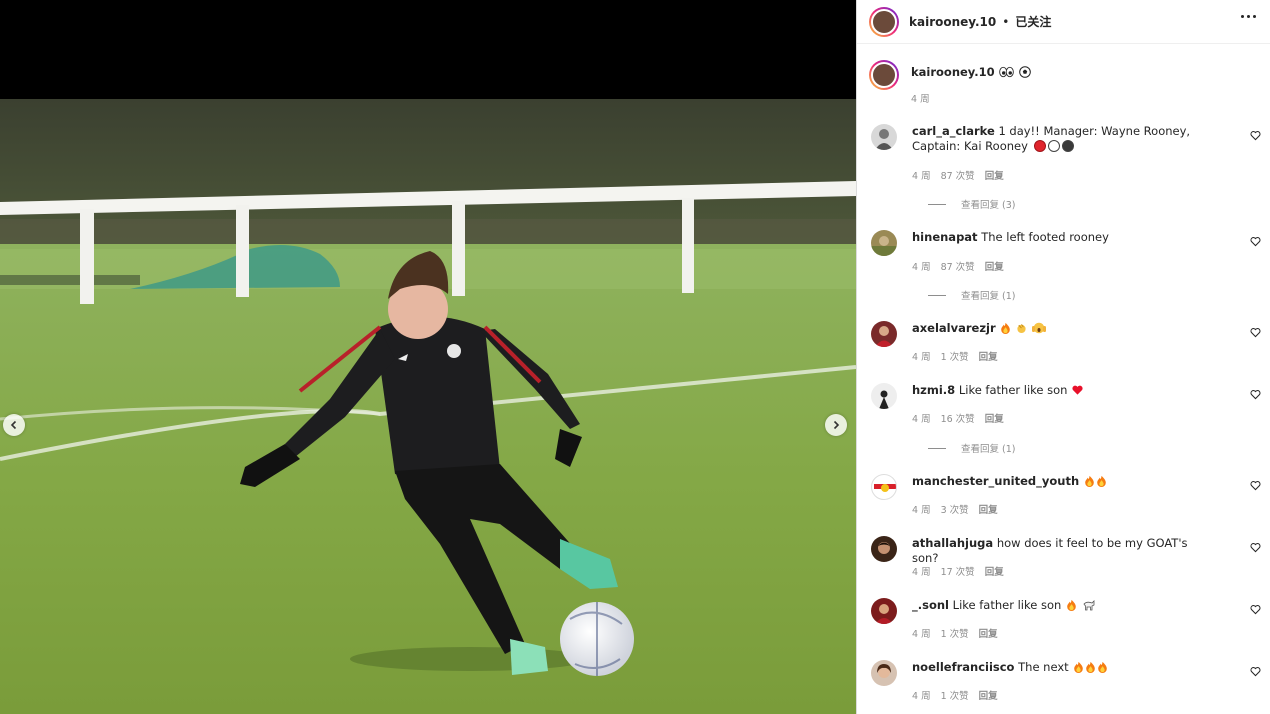 This screenshot has height=714, width=1270. I want to click on comment-username: hzmi.8, so click(933, 390).